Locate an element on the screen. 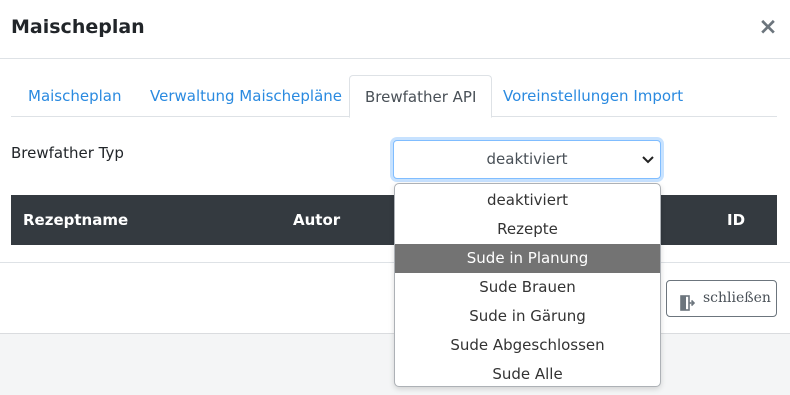 This screenshot has height=395, width=790. door-exit-icon is located at coordinates (687, 300).